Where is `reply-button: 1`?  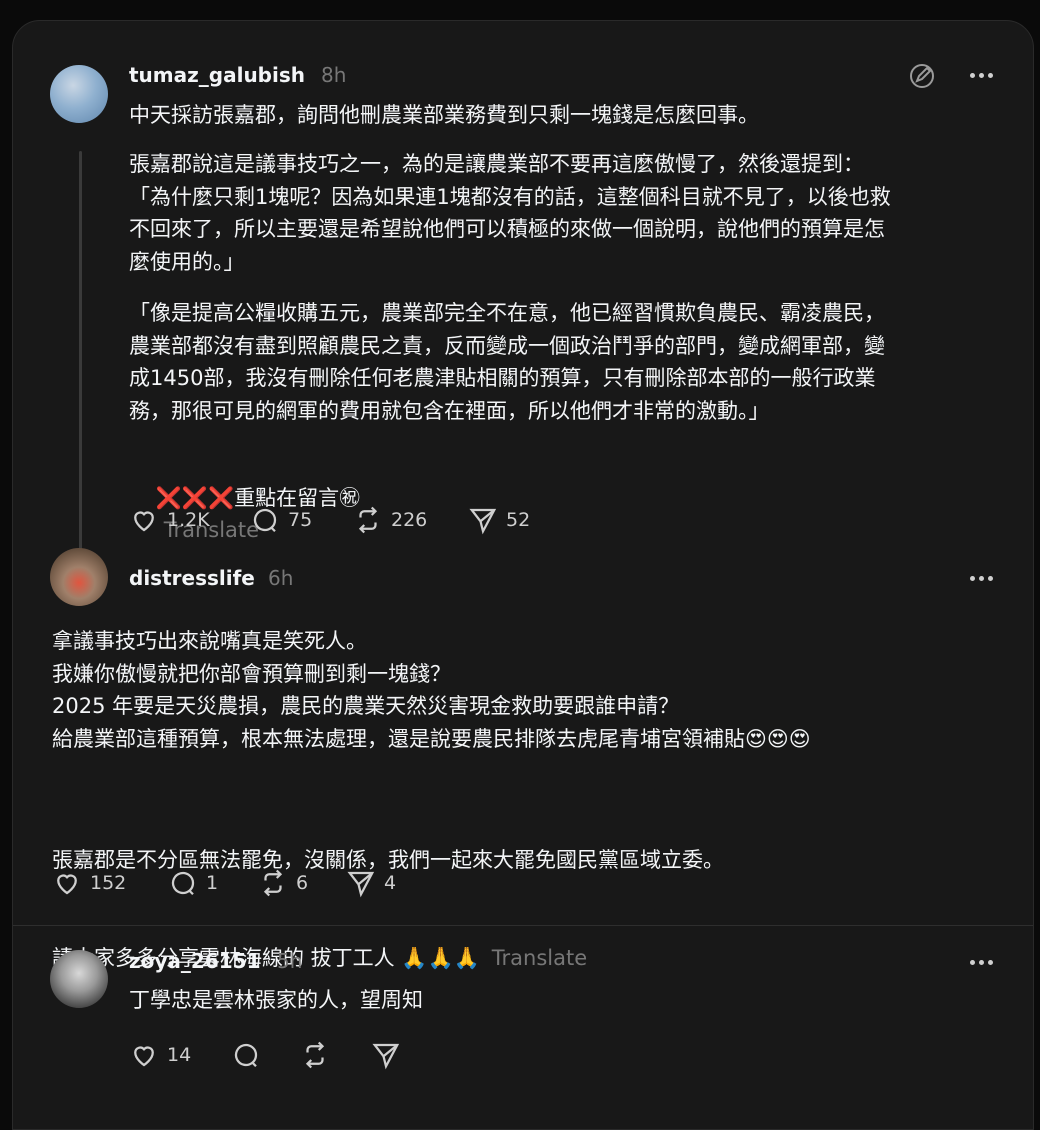 reply-button: 1 is located at coordinates (193, 883).